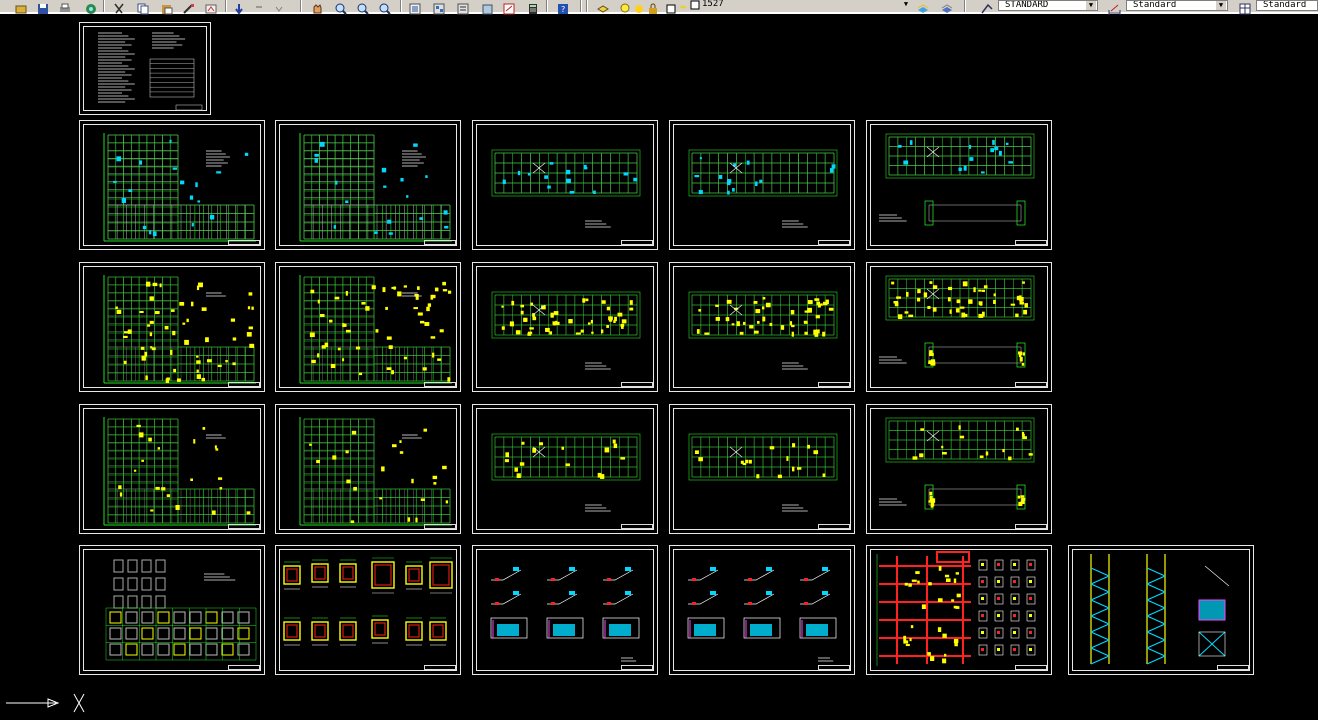  I want to click on drawing-sheet-section, so click(959, 610).